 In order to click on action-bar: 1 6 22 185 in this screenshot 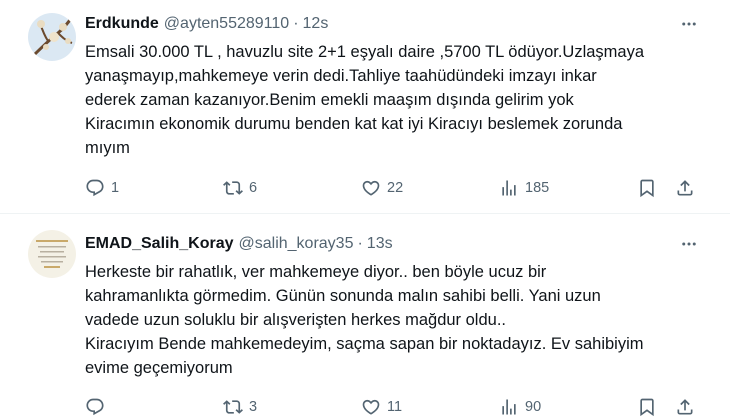, I will do `click(397, 188)`.